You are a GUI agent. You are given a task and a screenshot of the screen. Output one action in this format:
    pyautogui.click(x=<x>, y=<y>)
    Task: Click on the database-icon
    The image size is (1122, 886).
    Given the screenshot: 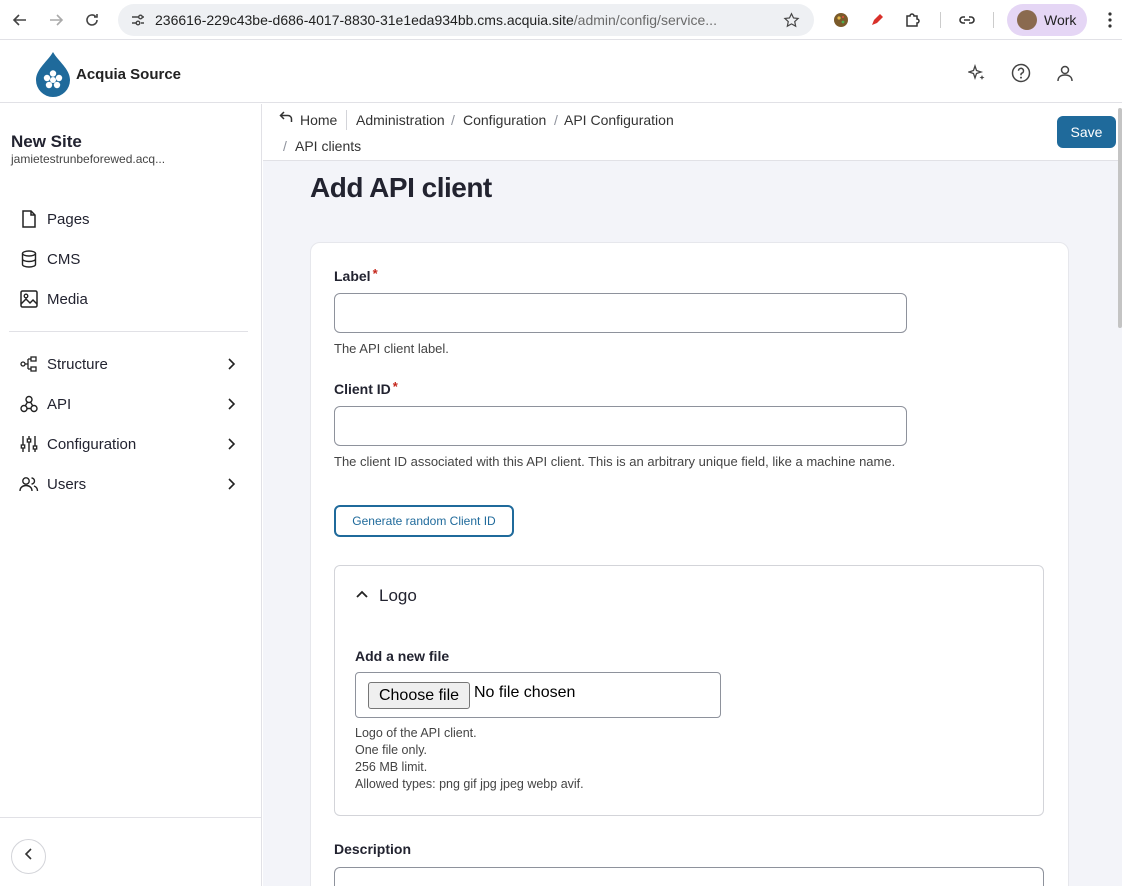 What is the action you would take?
    pyautogui.click(x=29, y=259)
    